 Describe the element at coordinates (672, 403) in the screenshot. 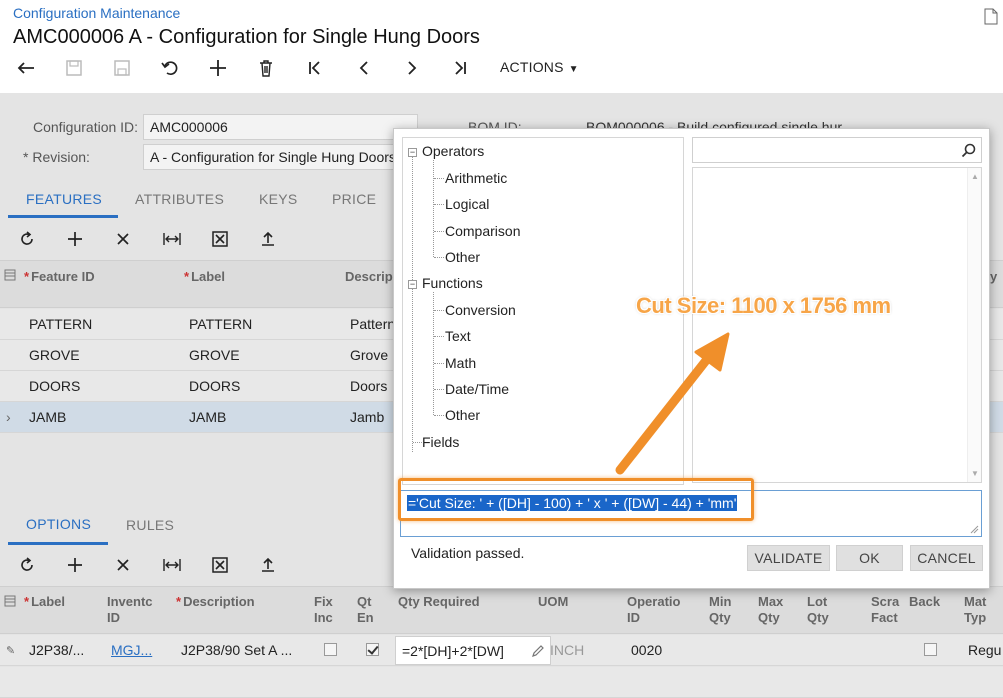

I see `annotation-arrow-icon` at that location.